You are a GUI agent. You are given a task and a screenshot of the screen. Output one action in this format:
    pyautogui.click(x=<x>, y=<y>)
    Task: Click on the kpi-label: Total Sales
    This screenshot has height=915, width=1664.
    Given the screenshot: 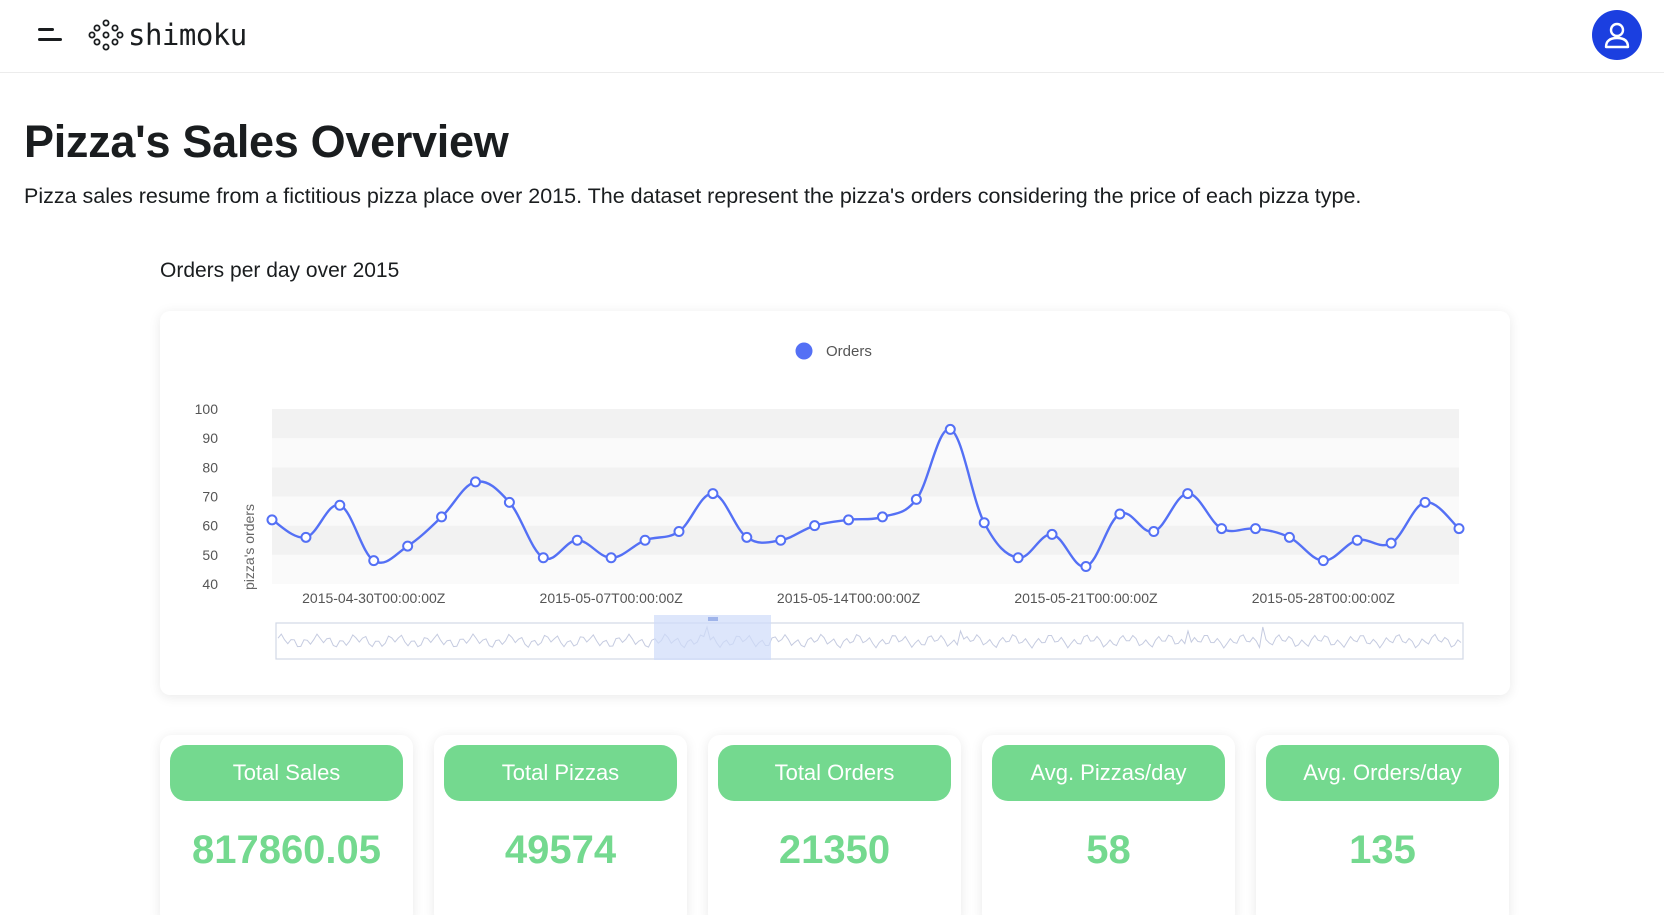 What is the action you would take?
    pyautogui.click(x=286, y=773)
    